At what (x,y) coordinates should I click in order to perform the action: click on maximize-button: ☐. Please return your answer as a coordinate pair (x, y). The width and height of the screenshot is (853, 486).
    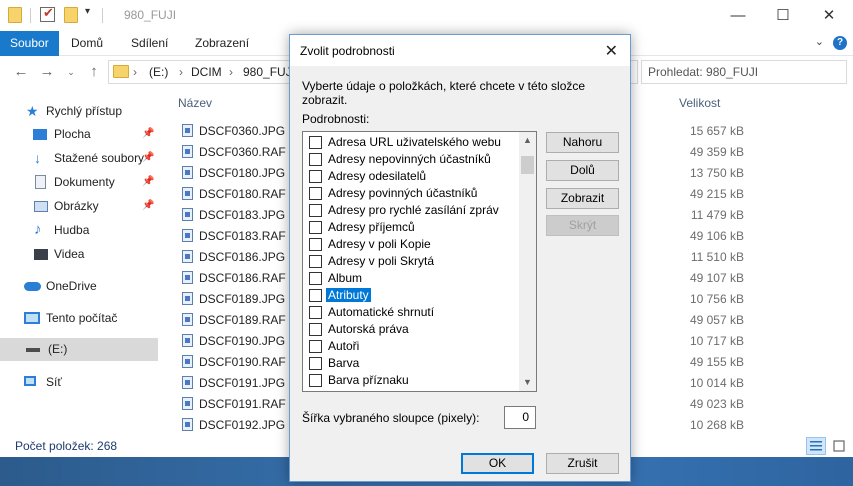
    Looking at the image, I should click on (783, 15).